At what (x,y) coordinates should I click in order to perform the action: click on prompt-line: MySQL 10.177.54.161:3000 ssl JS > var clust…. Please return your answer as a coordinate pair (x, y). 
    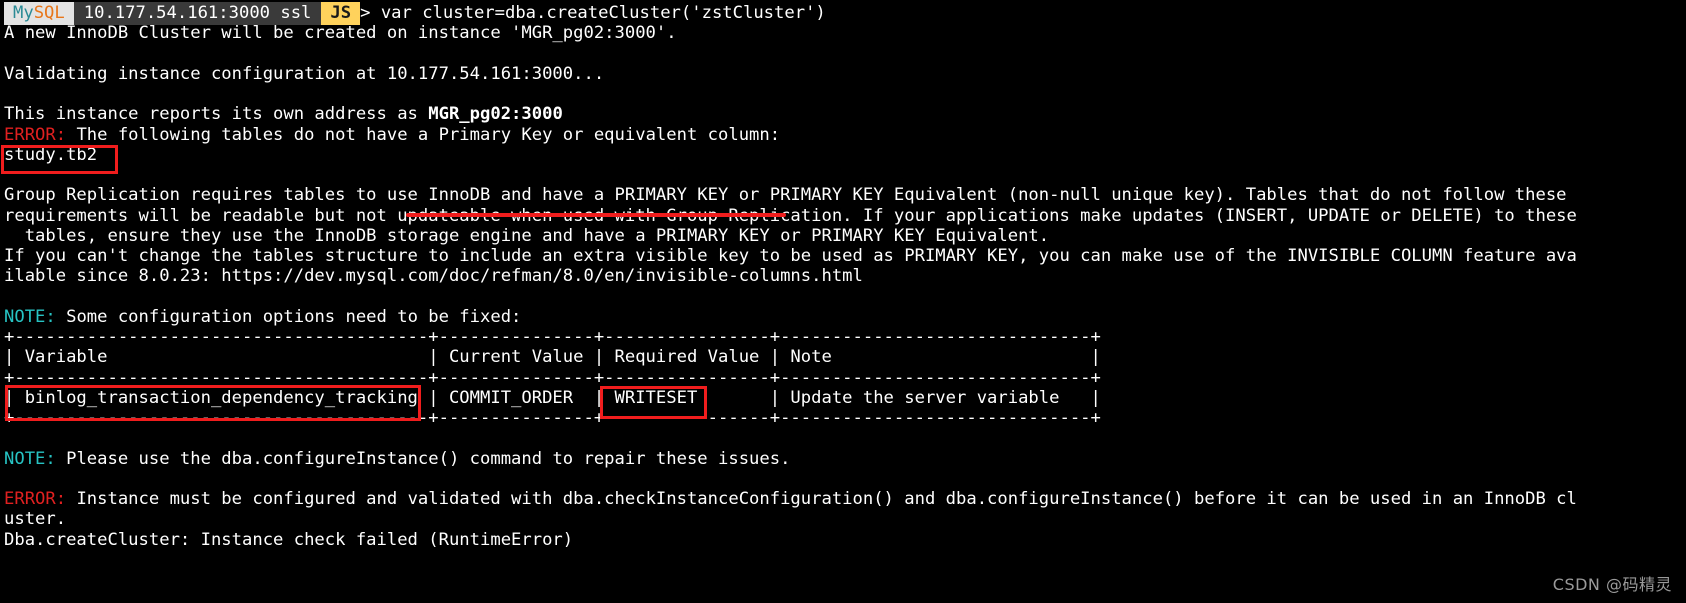
    Looking at the image, I should click on (843, 13).